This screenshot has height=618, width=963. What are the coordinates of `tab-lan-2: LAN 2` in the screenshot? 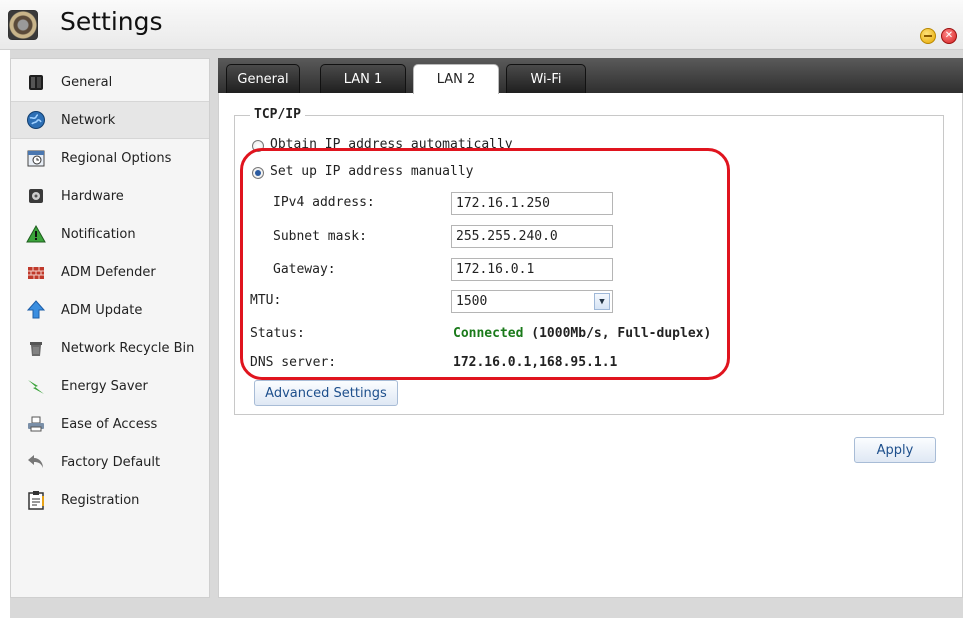 It's located at (456, 79).